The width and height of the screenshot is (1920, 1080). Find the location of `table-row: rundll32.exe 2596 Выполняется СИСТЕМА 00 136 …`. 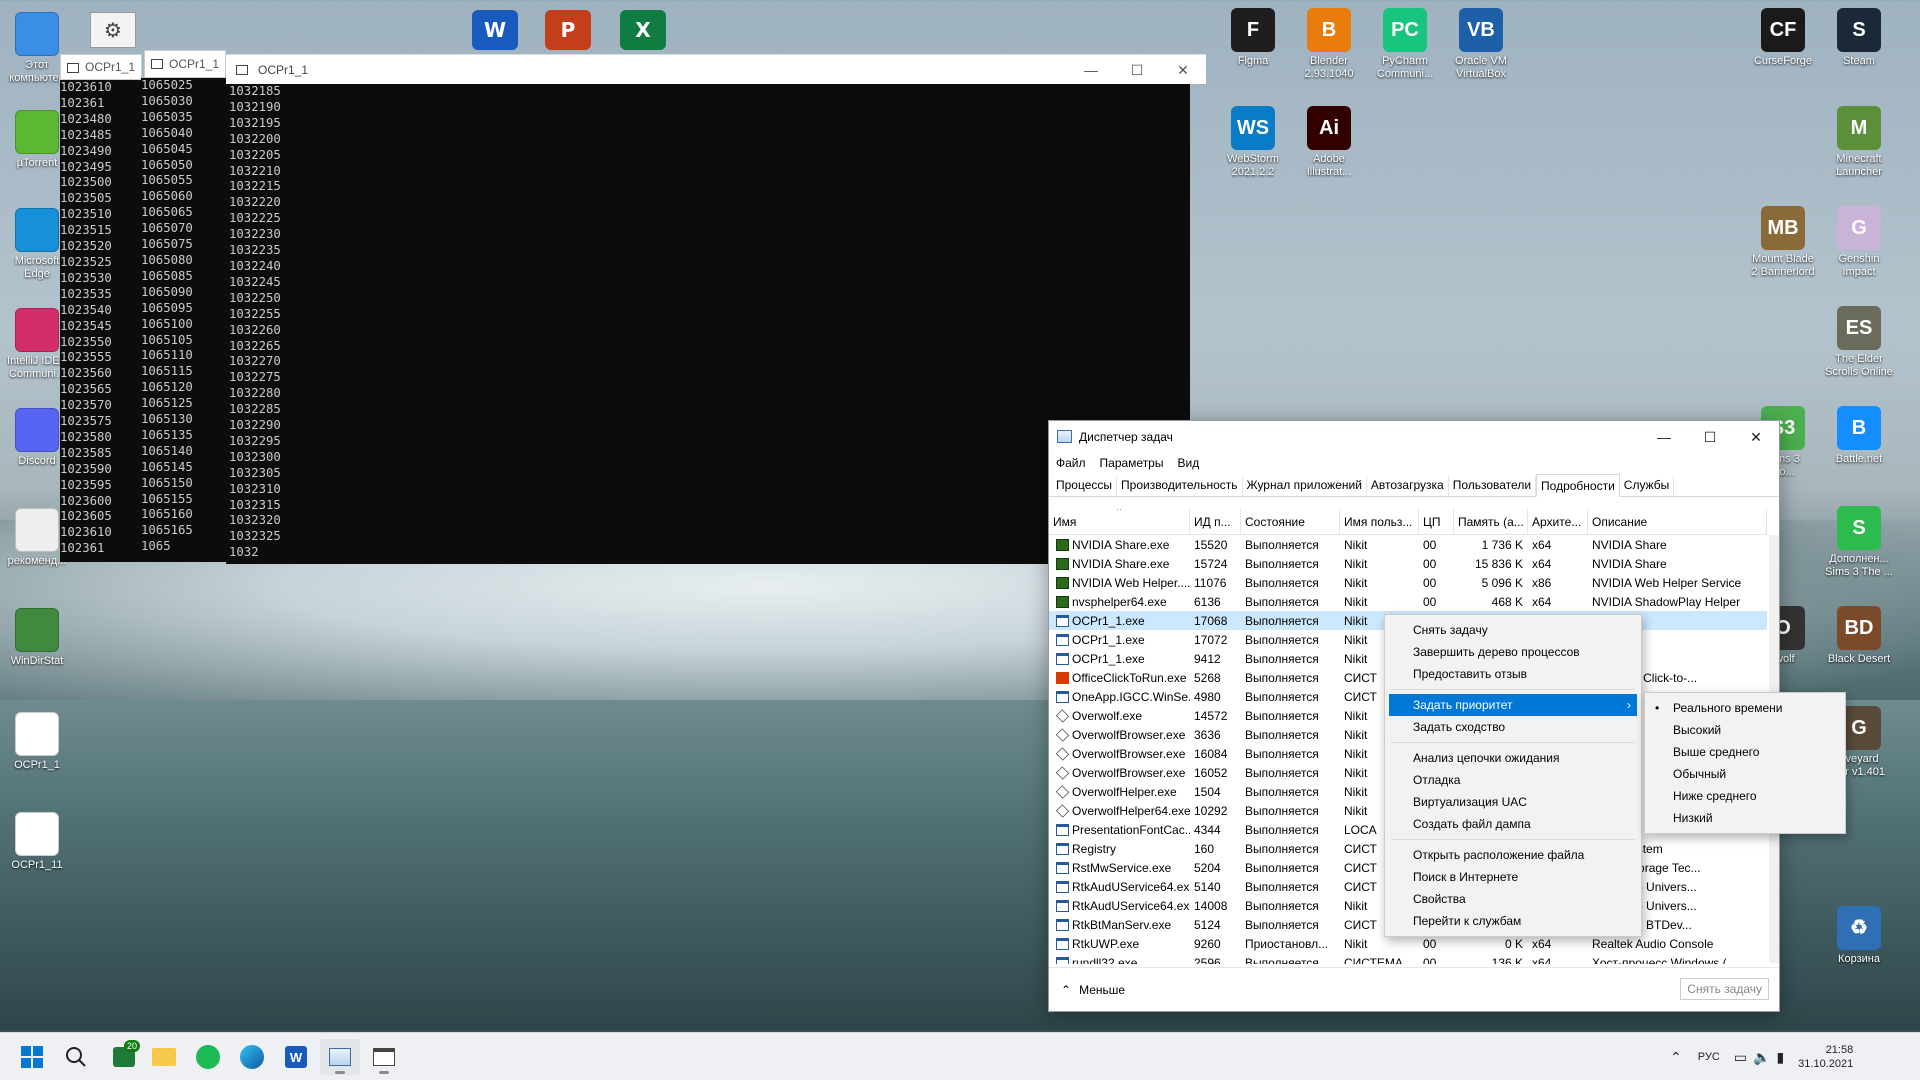

table-row: rundll32.exe 2596 Выполняется СИСТЕМА 00 136 … is located at coordinates (1408, 958).